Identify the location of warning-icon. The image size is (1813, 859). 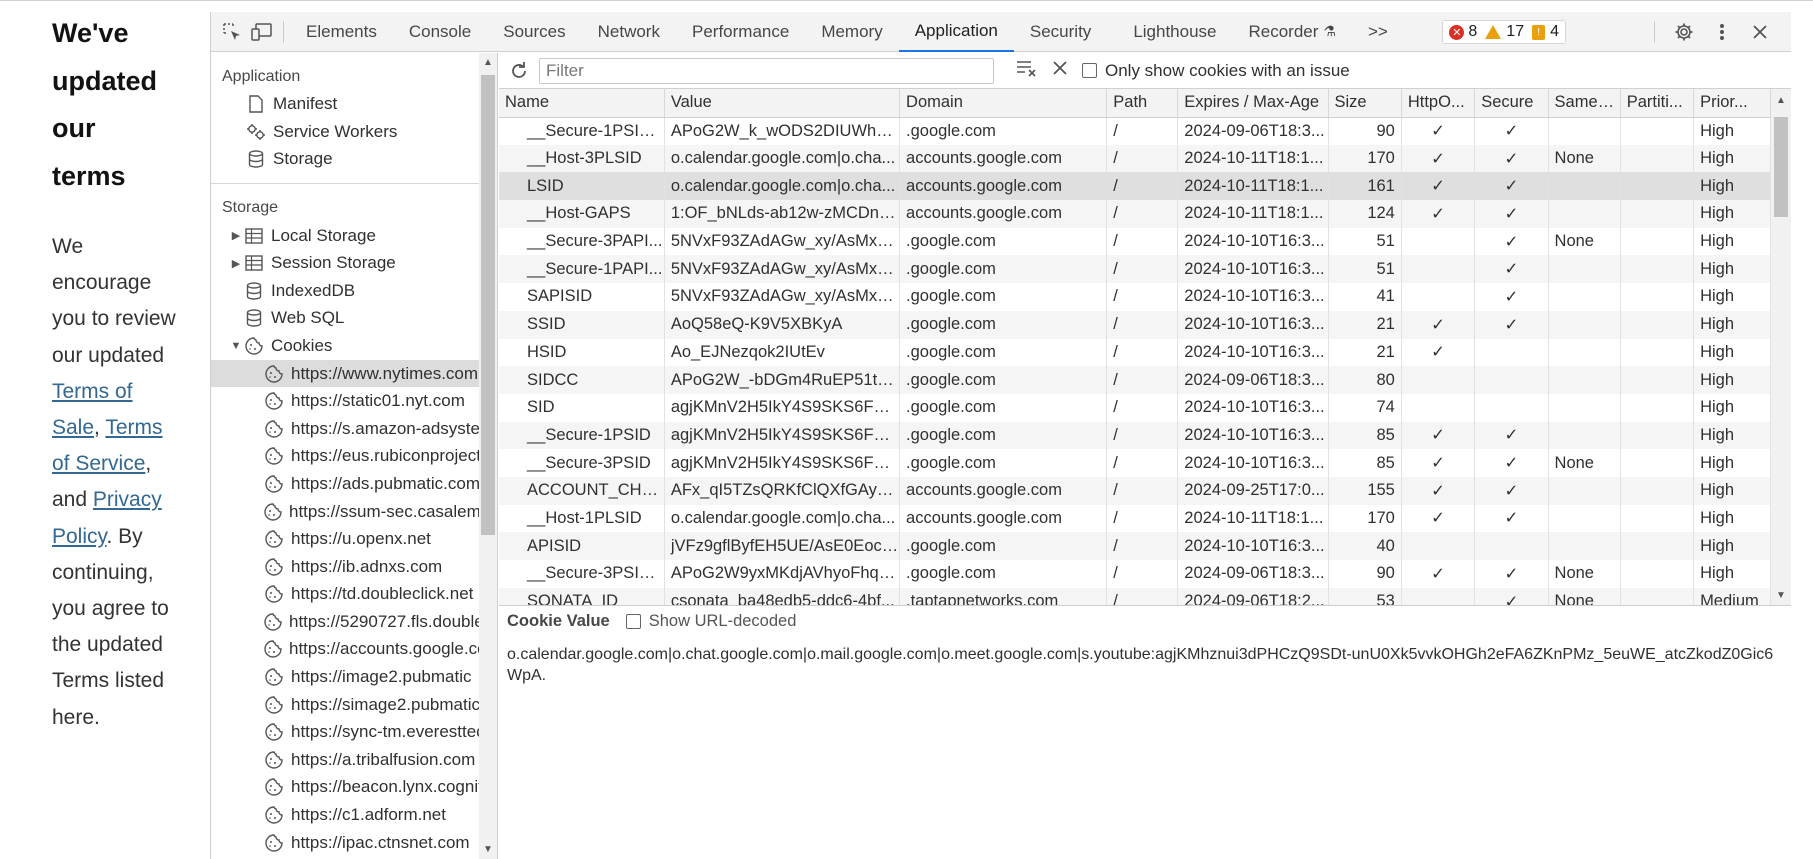
(1493, 32).